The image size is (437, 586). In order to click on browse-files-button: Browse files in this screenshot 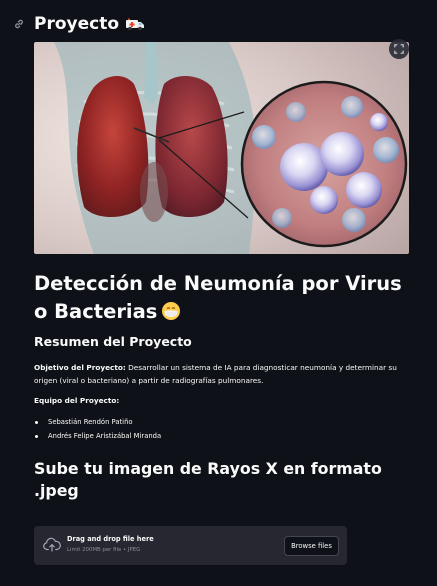, I will do `click(311, 546)`.